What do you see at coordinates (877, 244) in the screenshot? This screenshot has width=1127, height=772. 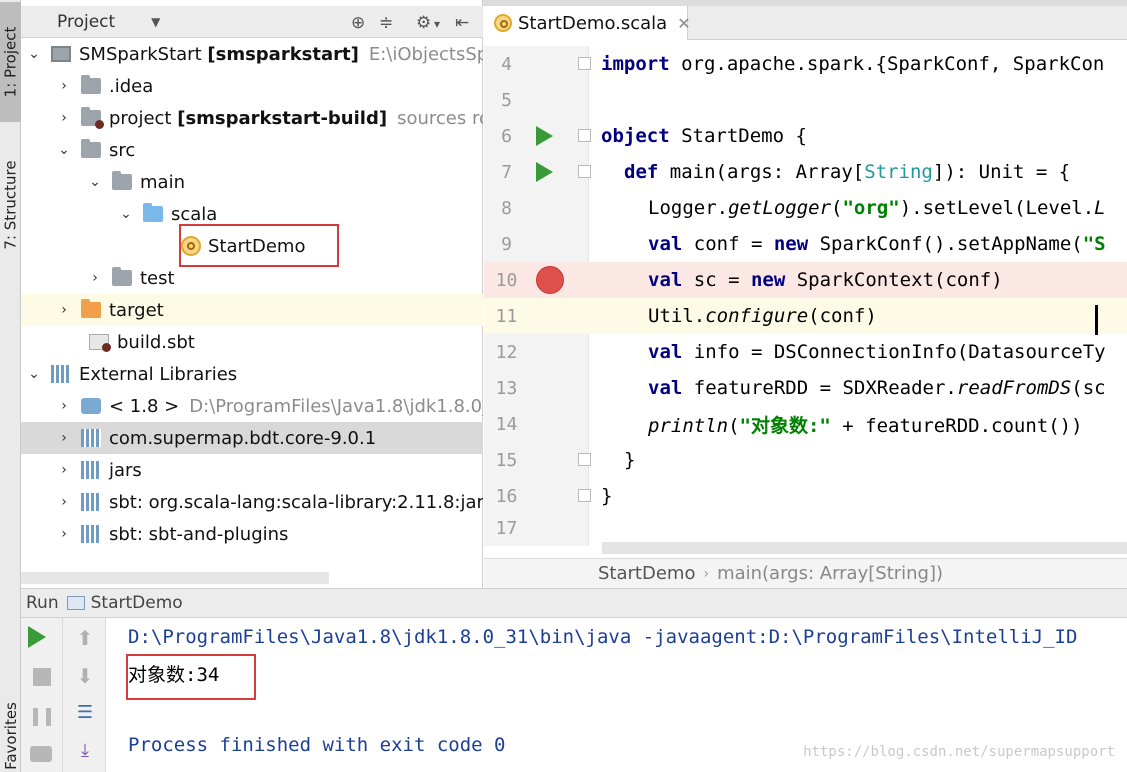 I see `code-text: val conf = new SparkConf().setAppName("S` at bounding box center [877, 244].